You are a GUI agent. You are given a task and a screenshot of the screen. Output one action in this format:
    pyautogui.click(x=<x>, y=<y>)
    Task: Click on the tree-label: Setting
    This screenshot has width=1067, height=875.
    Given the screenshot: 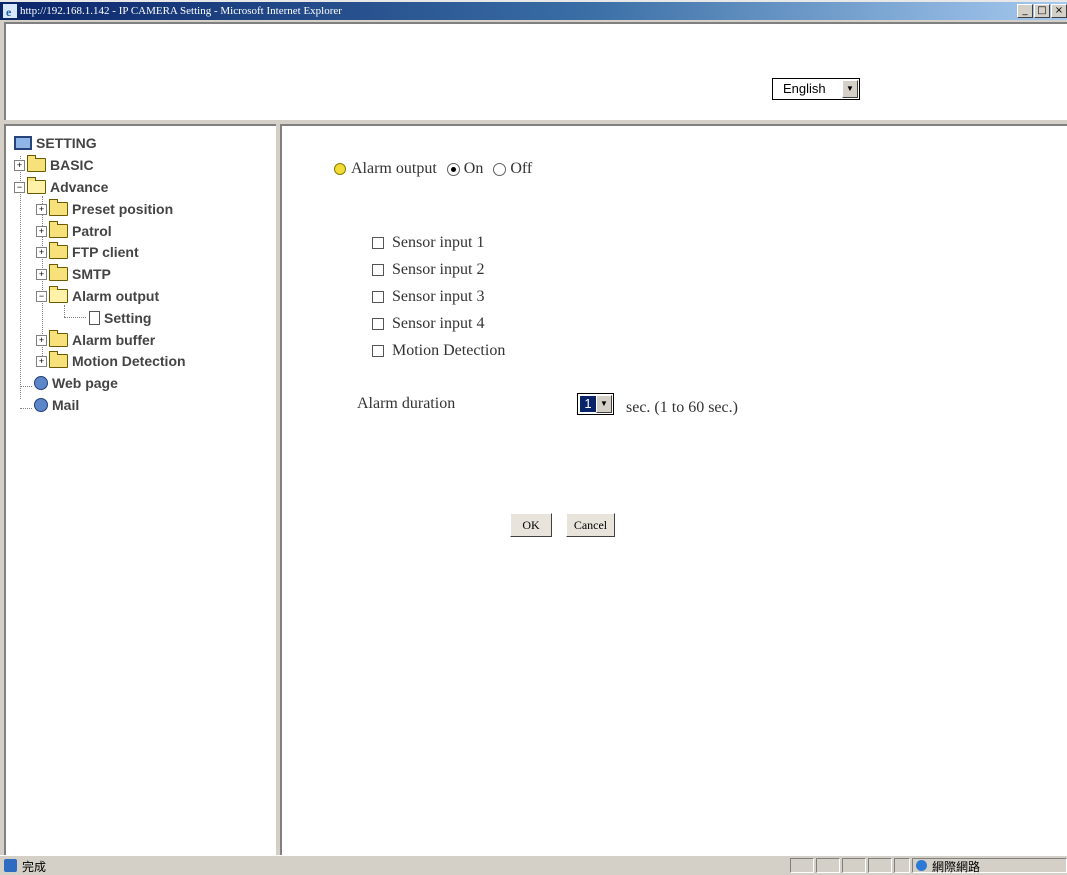 What is the action you would take?
    pyautogui.click(x=128, y=318)
    